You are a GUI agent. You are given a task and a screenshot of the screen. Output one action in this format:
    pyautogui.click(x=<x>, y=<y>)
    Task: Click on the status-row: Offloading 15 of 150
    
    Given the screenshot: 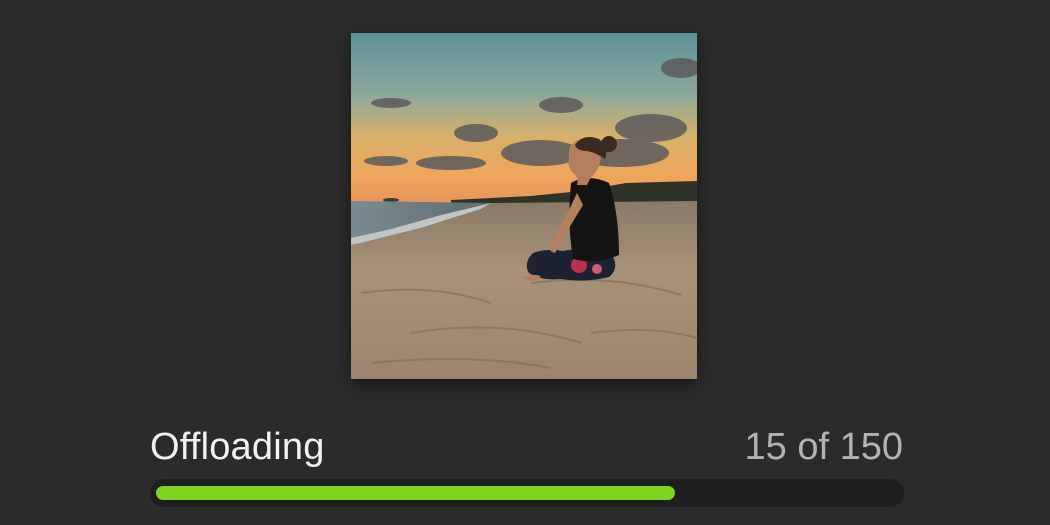 What is the action you would take?
    pyautogui.click(x=526, y=447)
    